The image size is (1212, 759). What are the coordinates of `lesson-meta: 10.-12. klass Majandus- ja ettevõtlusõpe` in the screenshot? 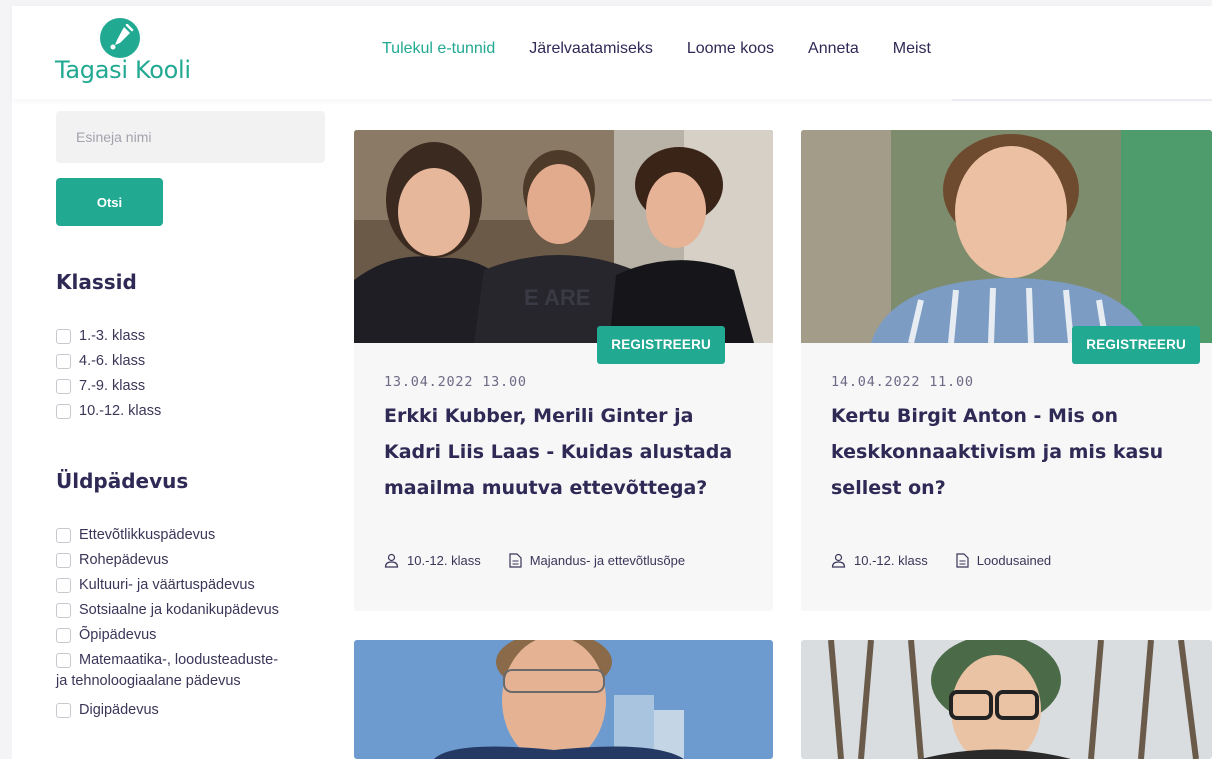 It's located at (534, 560).